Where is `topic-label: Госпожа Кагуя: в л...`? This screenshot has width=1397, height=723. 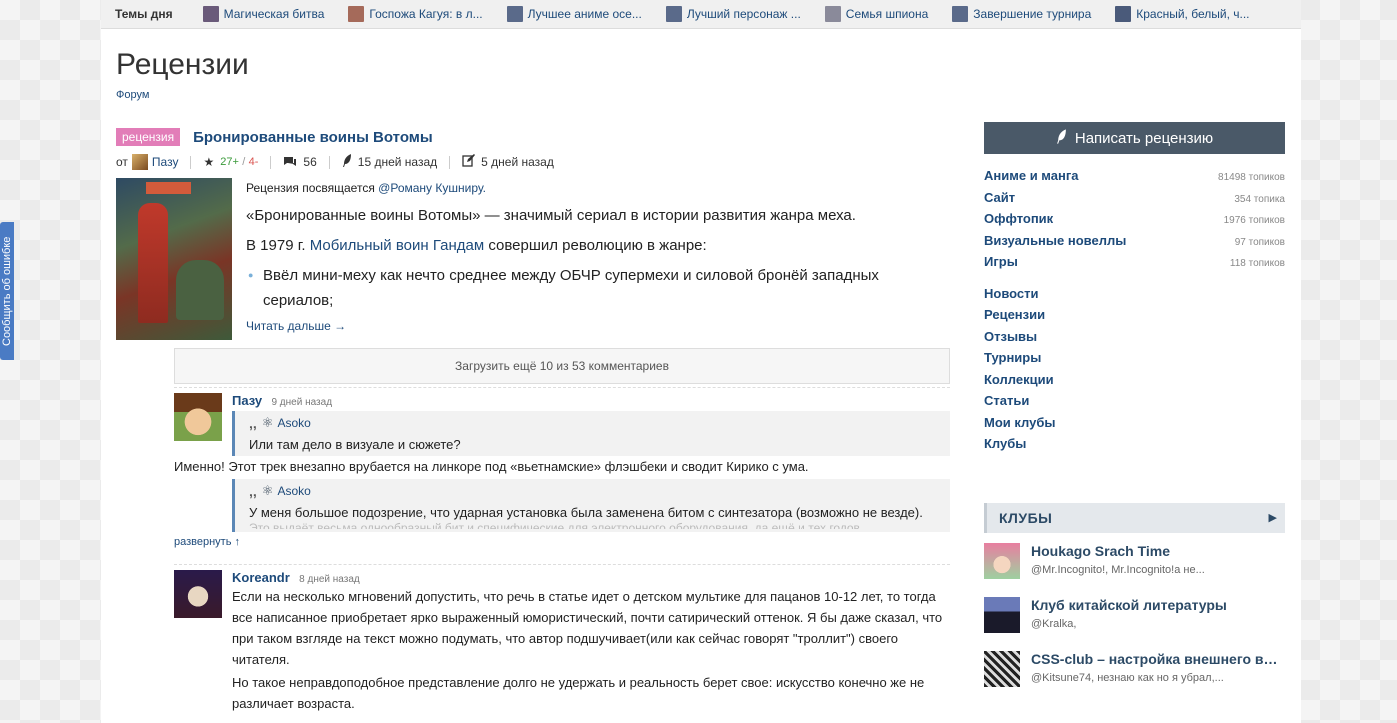 topic-label: Госпожа Кагуя: в л... is located at coordinates (426, 14).